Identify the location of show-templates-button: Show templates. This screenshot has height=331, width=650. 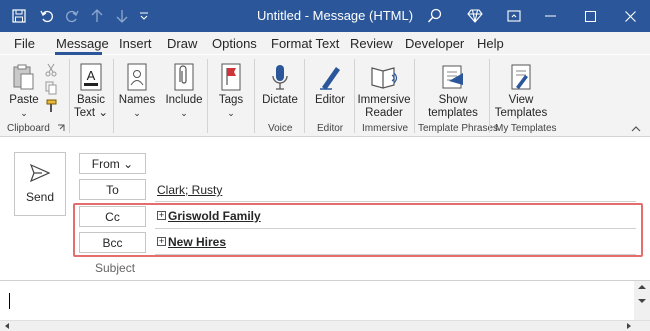
(453, 90).